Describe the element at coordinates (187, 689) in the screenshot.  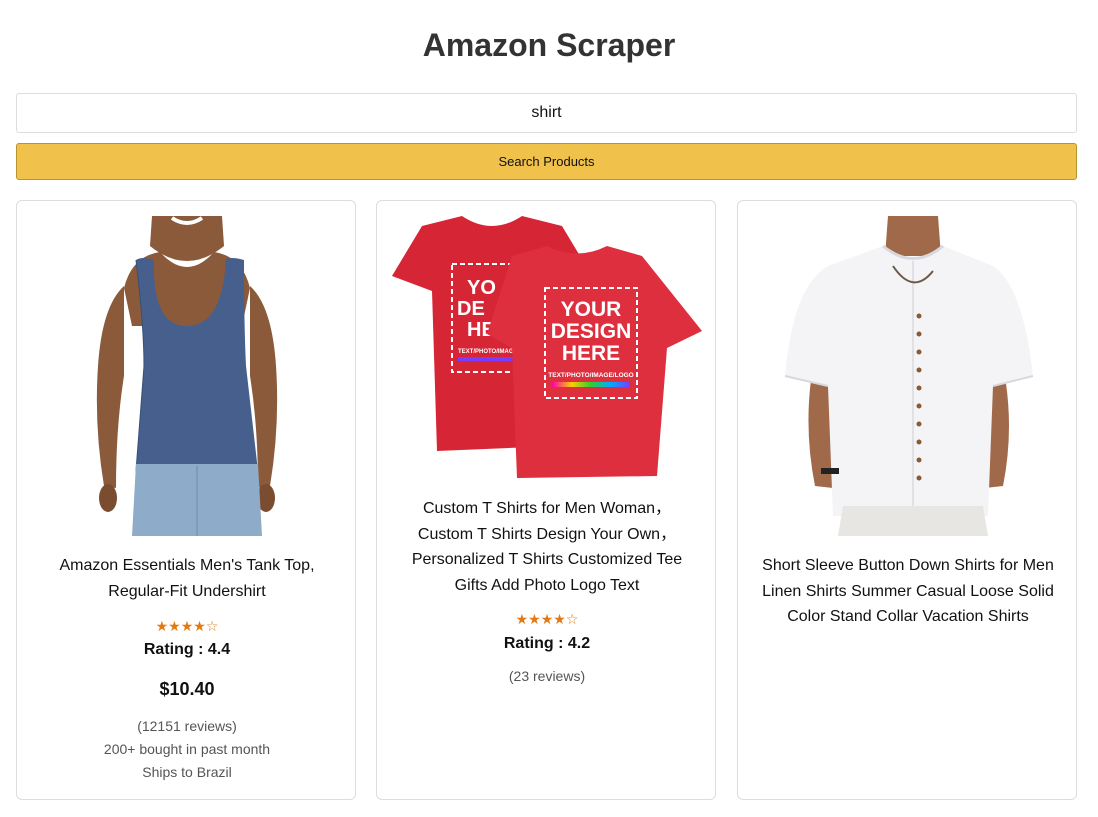
I see `product-price: $10.40` at that location.